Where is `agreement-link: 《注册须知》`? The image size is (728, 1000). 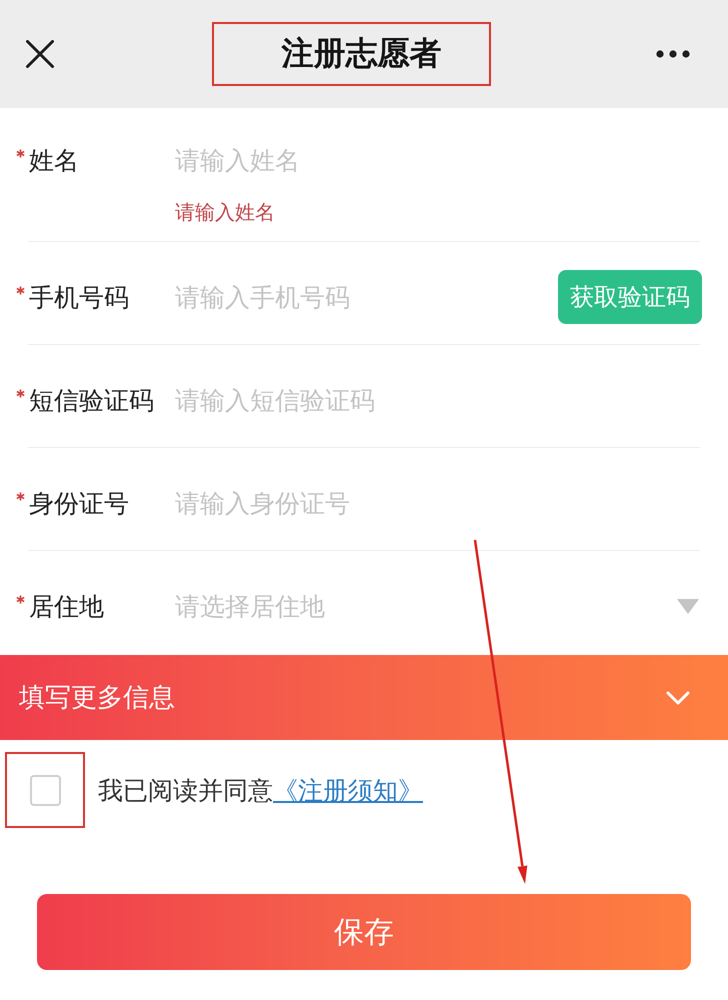
agreement-link: 《注册须知》 is located at coordinates (348, 790).